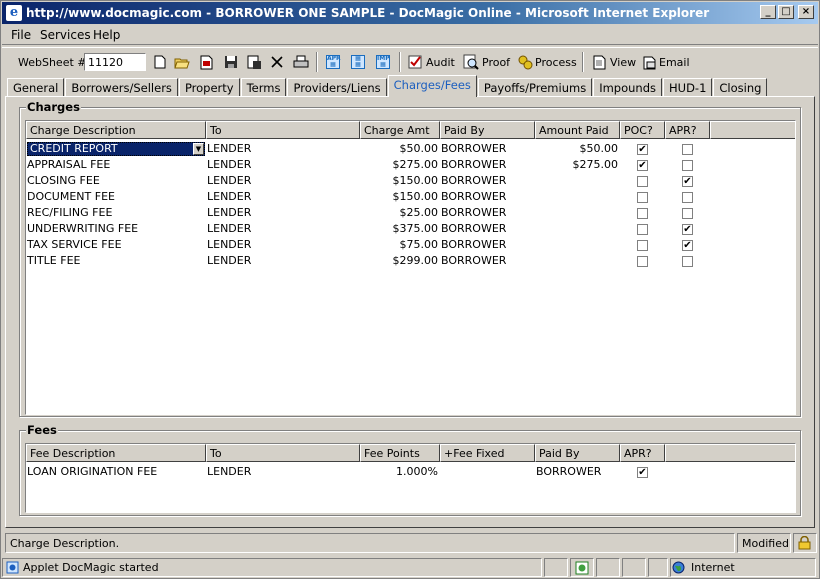 The image size is (820, 579). Describe the element at coordinates (368, 245) in the screenshot. I see `charge-row: TAX SERVICE FEE LENDER $75.00 BORROWER ✔` at that location.